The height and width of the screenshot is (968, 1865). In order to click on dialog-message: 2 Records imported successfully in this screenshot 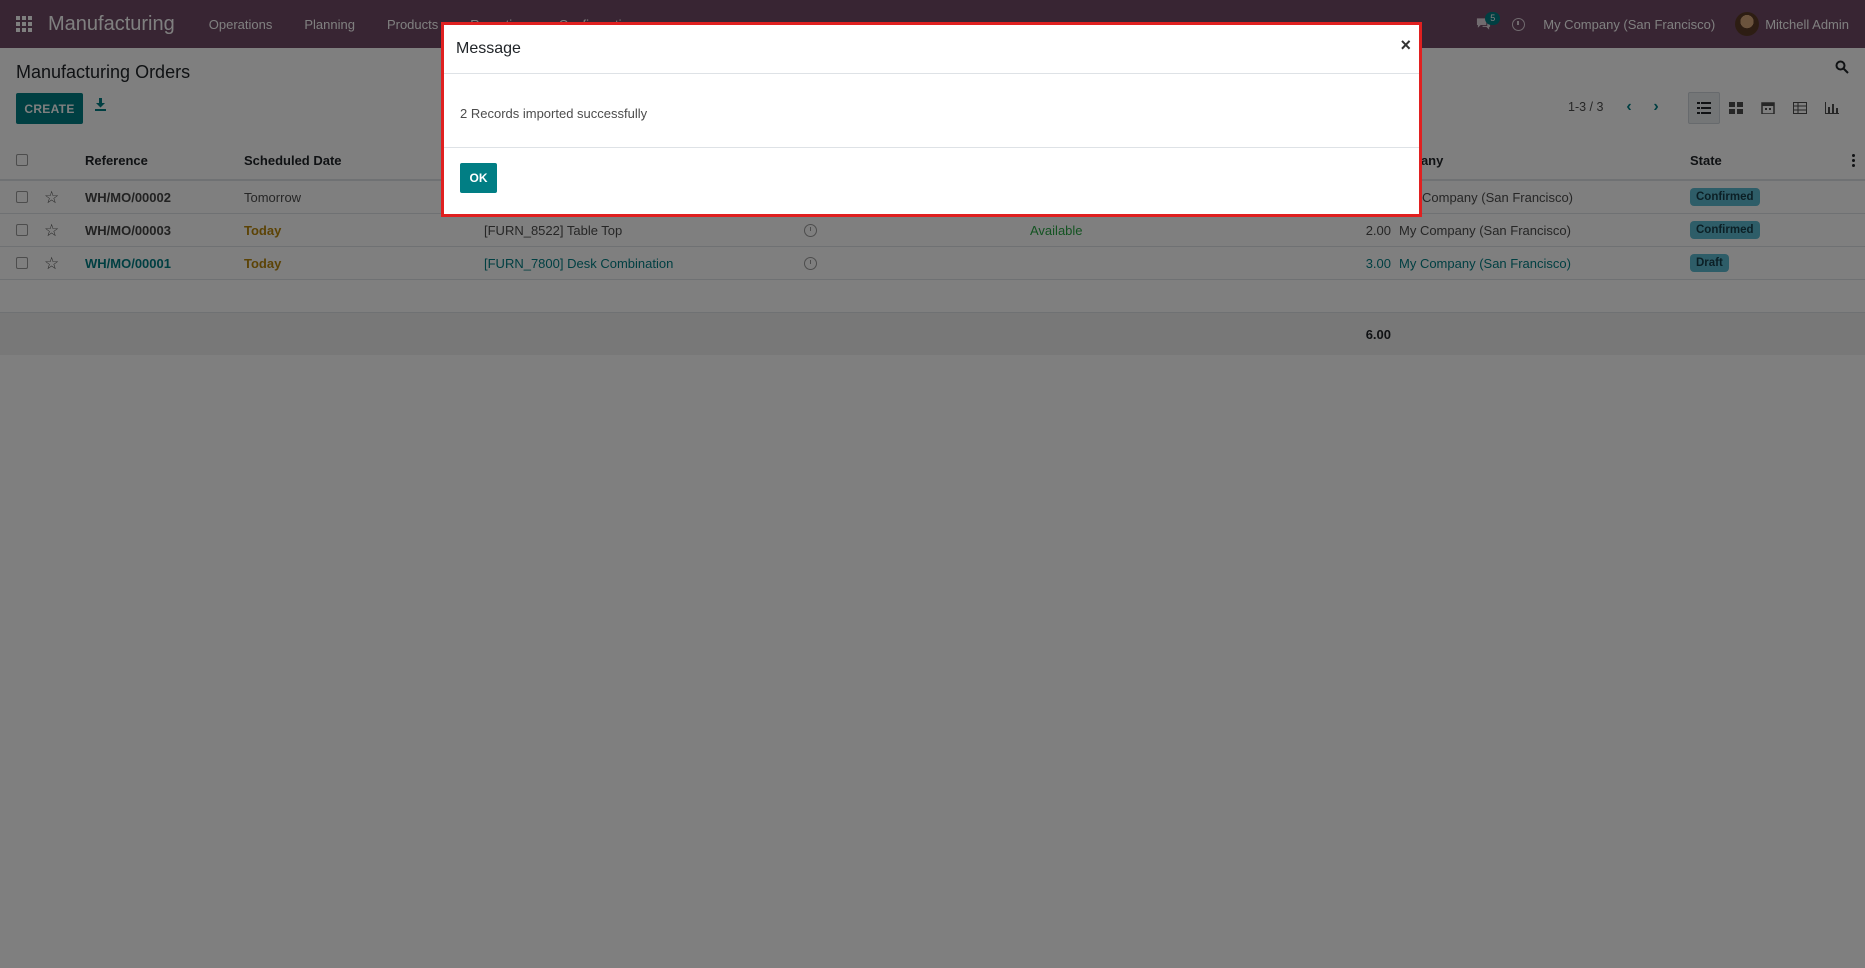, I will do `click(554, 113)`.